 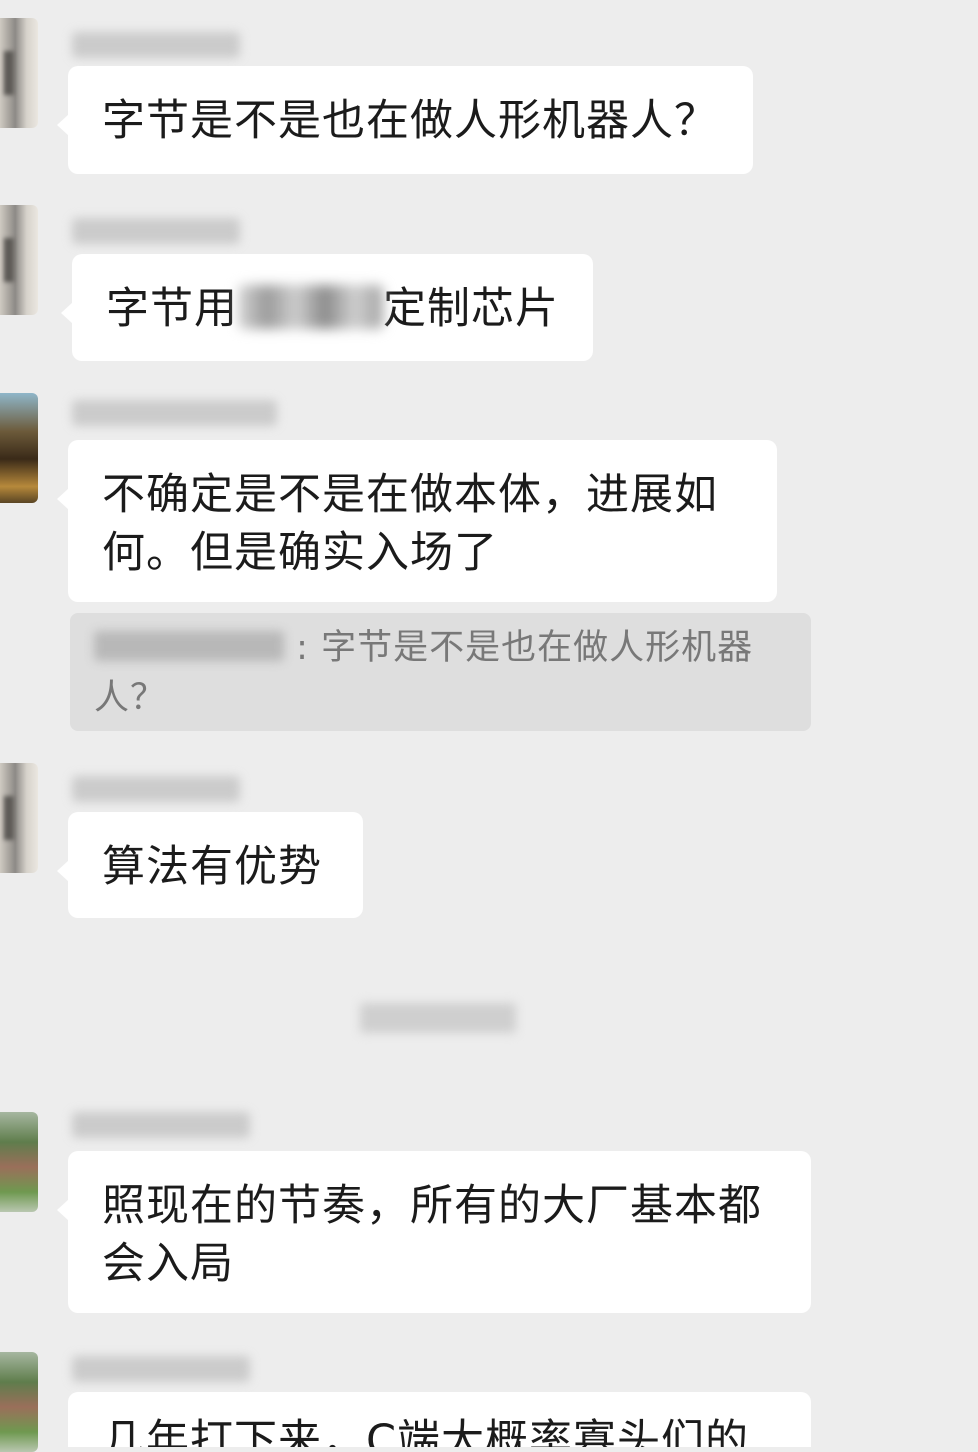 What do you see at coordinates (172, 309) in the screenshot?
I see `message-text: 字节用` at bounding box center [172, 309].